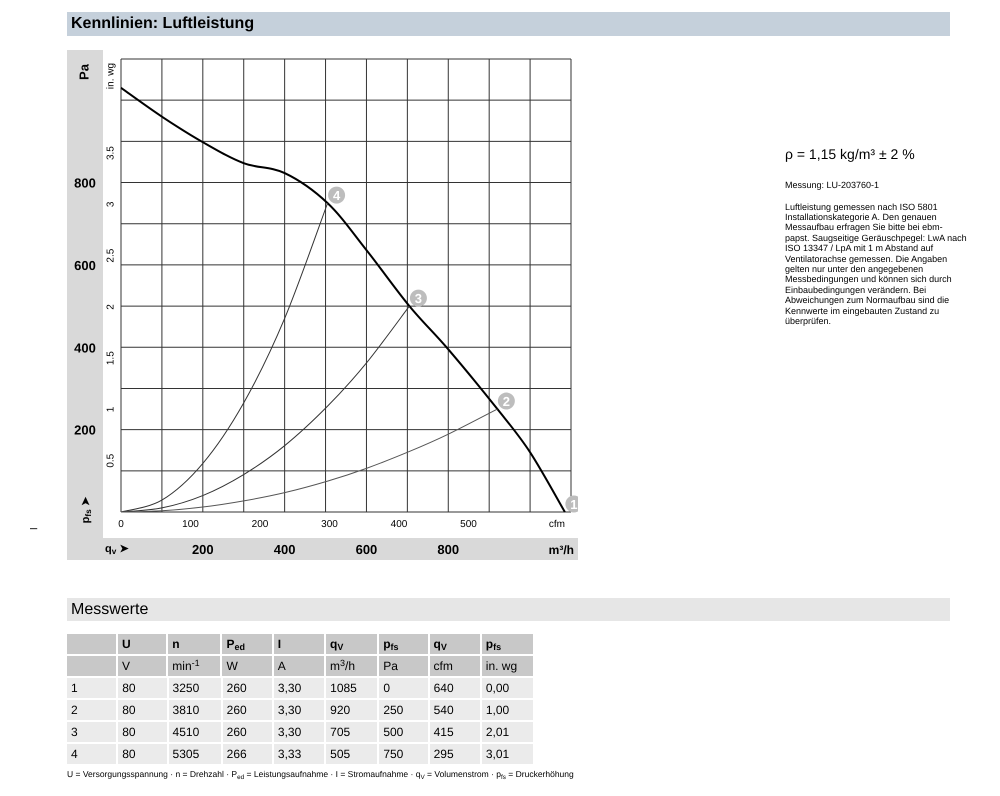 The image size is (1000, 796). What do you see at coordinates (393, 754) in the screenshot?
I see `table-cell-text: 750` at bounding box center [393, 754].